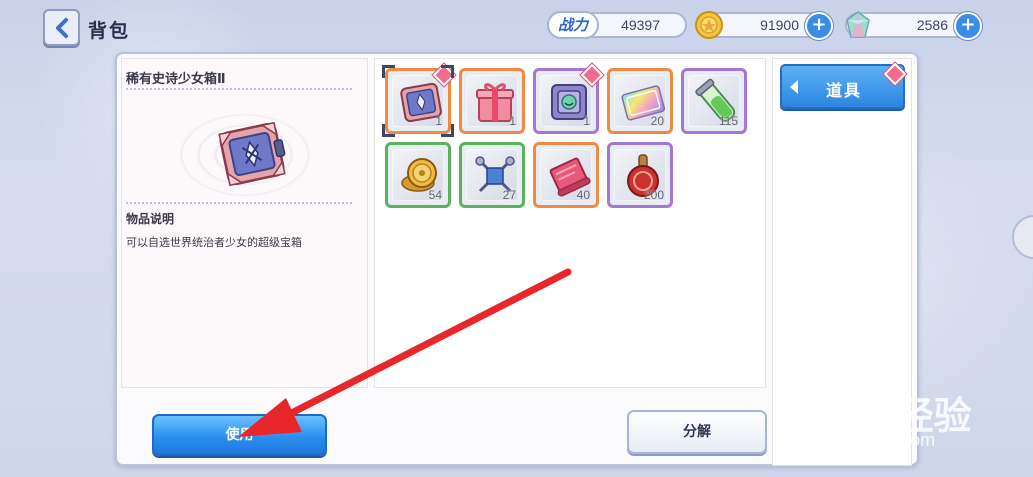 The height and width of the screenshot is (477, 1033). Describe the element at coordinates (728, 121) in the screenshot. I see `item-count: 115` at that location.